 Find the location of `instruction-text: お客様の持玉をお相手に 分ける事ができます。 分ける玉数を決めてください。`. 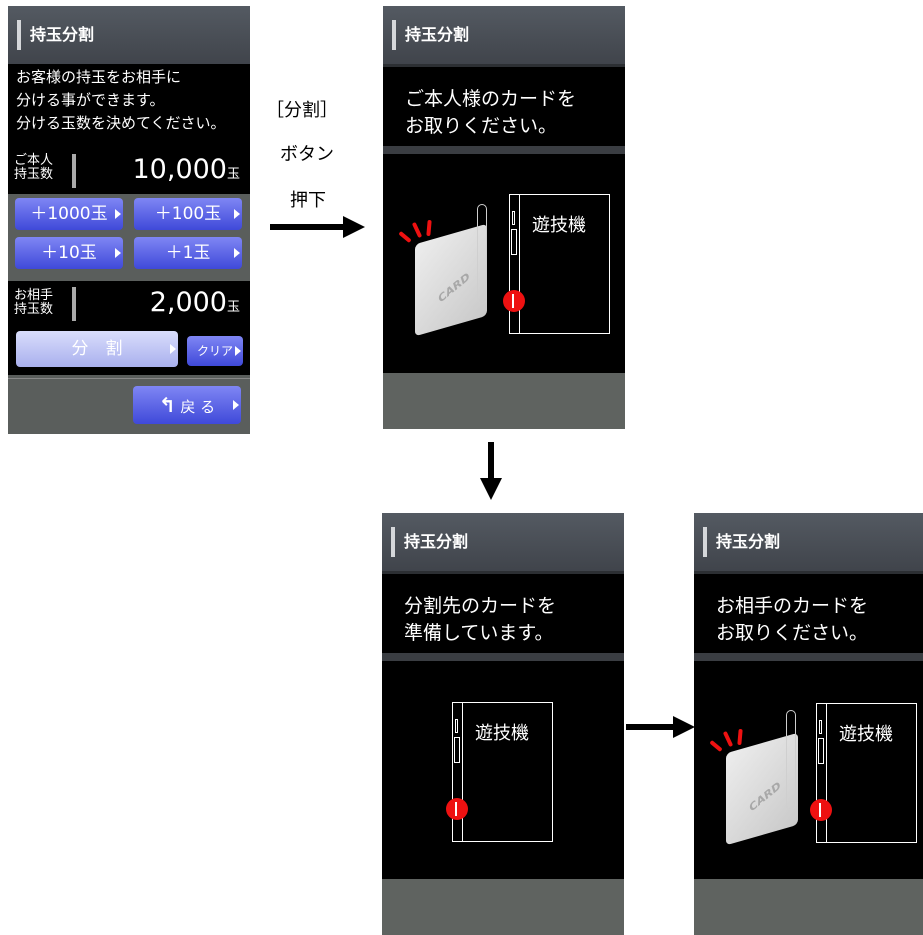

instruction-text: お客様の持玉をお相手に 分ける事ができます。 分ける玉数を決めてください。 is located at coordinates (121, 100).